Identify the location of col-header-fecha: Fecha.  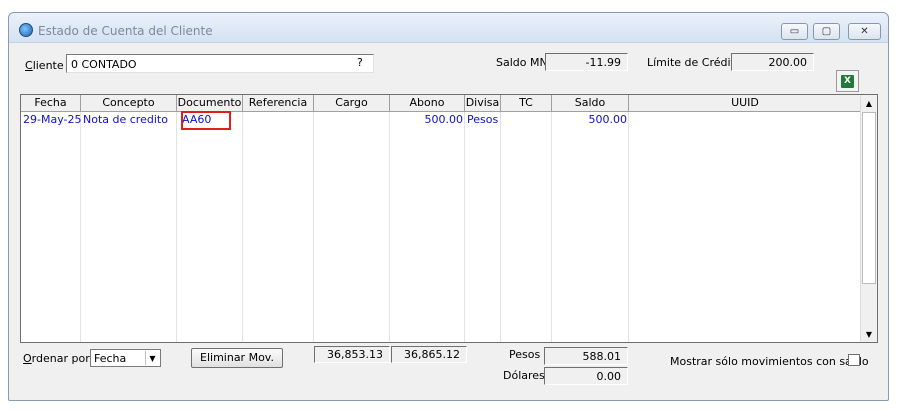
(51, 103).